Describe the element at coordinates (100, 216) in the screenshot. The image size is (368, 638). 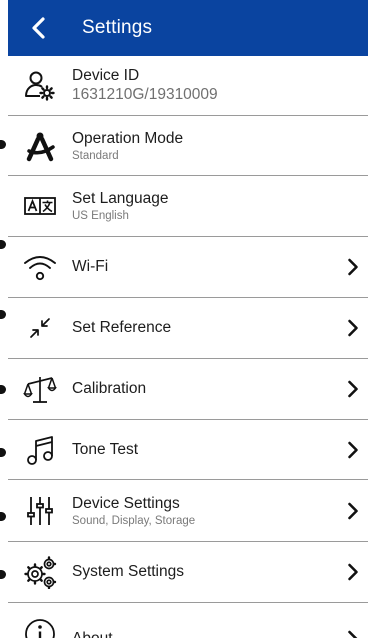
I see `set-language-value: US English` at that location.